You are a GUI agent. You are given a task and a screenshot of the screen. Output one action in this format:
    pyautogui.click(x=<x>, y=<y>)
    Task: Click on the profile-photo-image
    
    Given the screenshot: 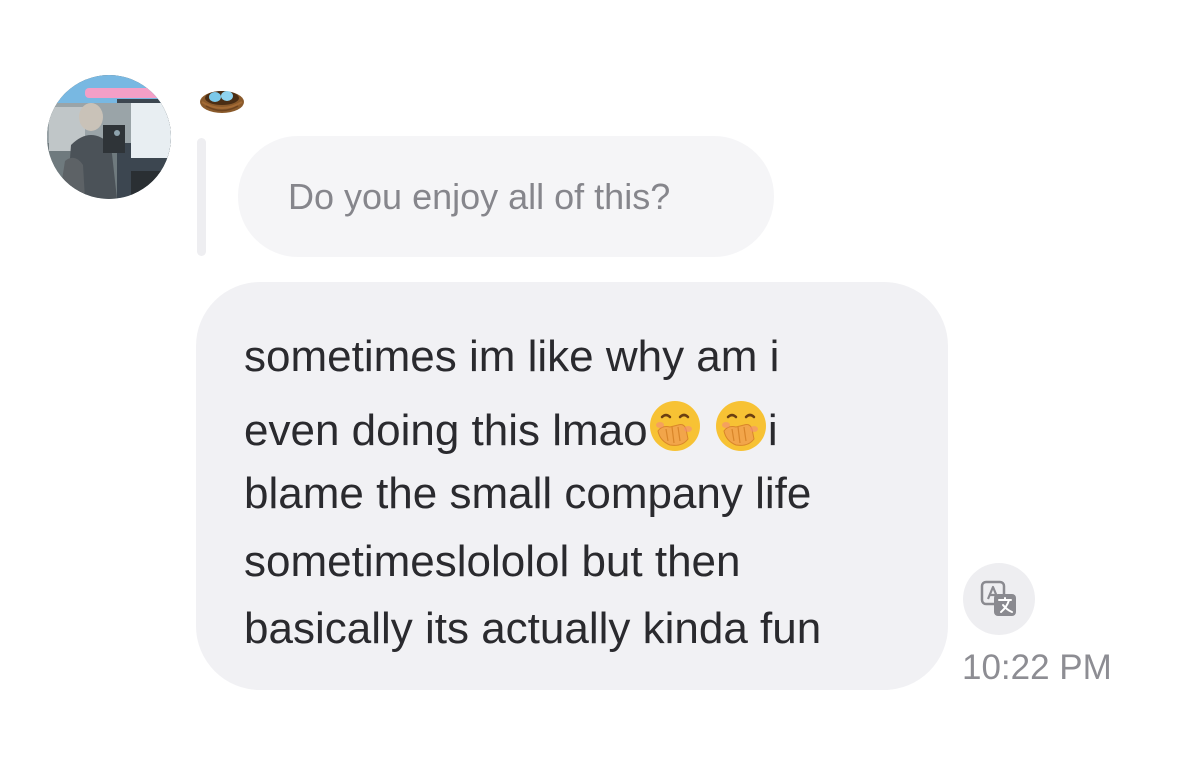 What is the action you would take?
    pyautogui.click(x=109, y=137)
    